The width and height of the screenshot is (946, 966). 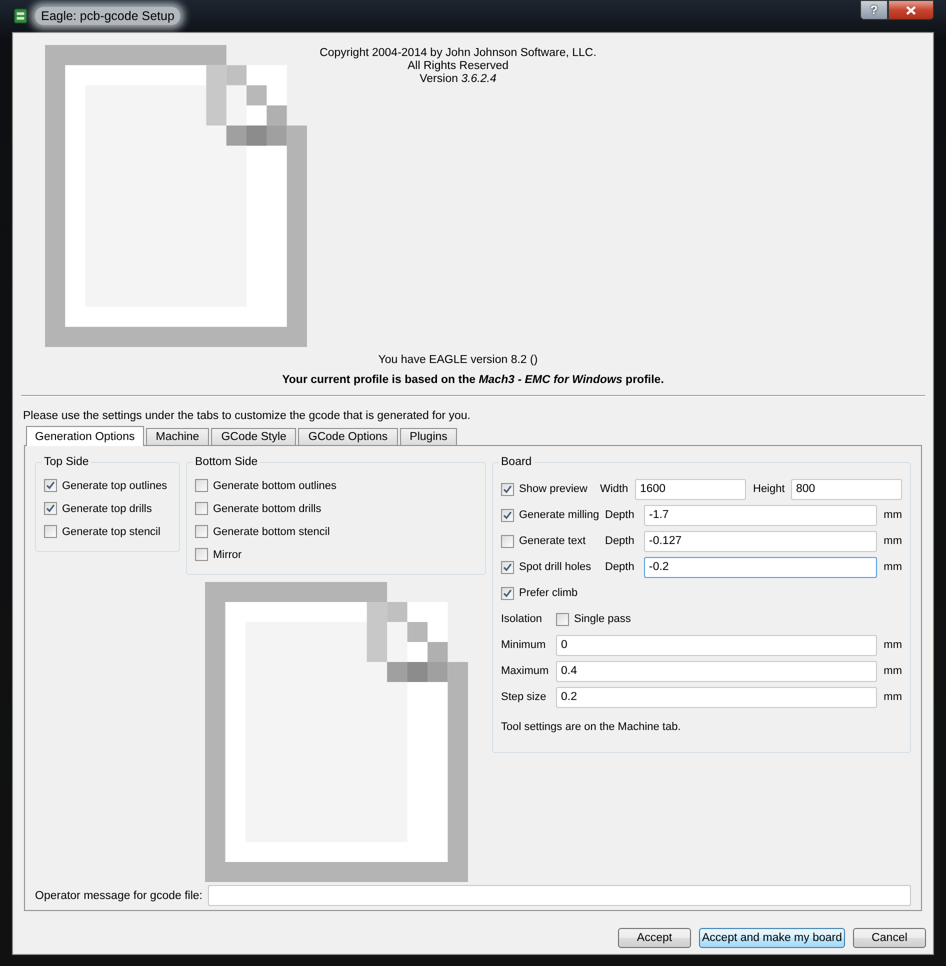 I want to click on tab: GCode Options, so click(x=348, y=436).